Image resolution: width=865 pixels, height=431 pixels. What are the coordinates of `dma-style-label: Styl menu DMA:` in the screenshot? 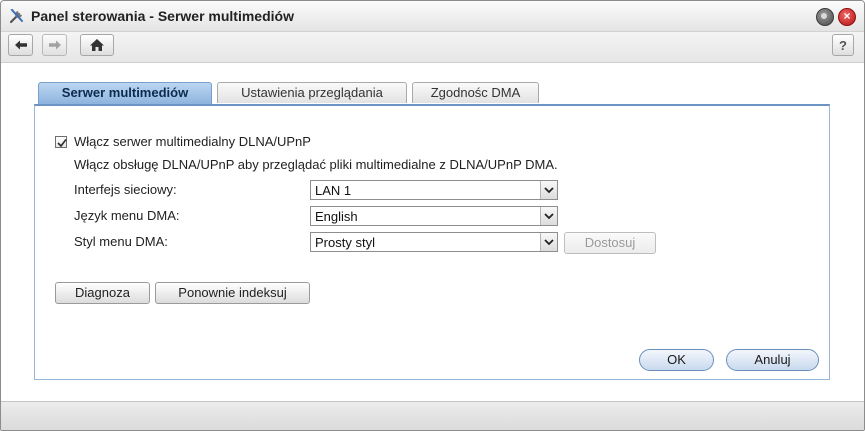 It's located at (121, 241).